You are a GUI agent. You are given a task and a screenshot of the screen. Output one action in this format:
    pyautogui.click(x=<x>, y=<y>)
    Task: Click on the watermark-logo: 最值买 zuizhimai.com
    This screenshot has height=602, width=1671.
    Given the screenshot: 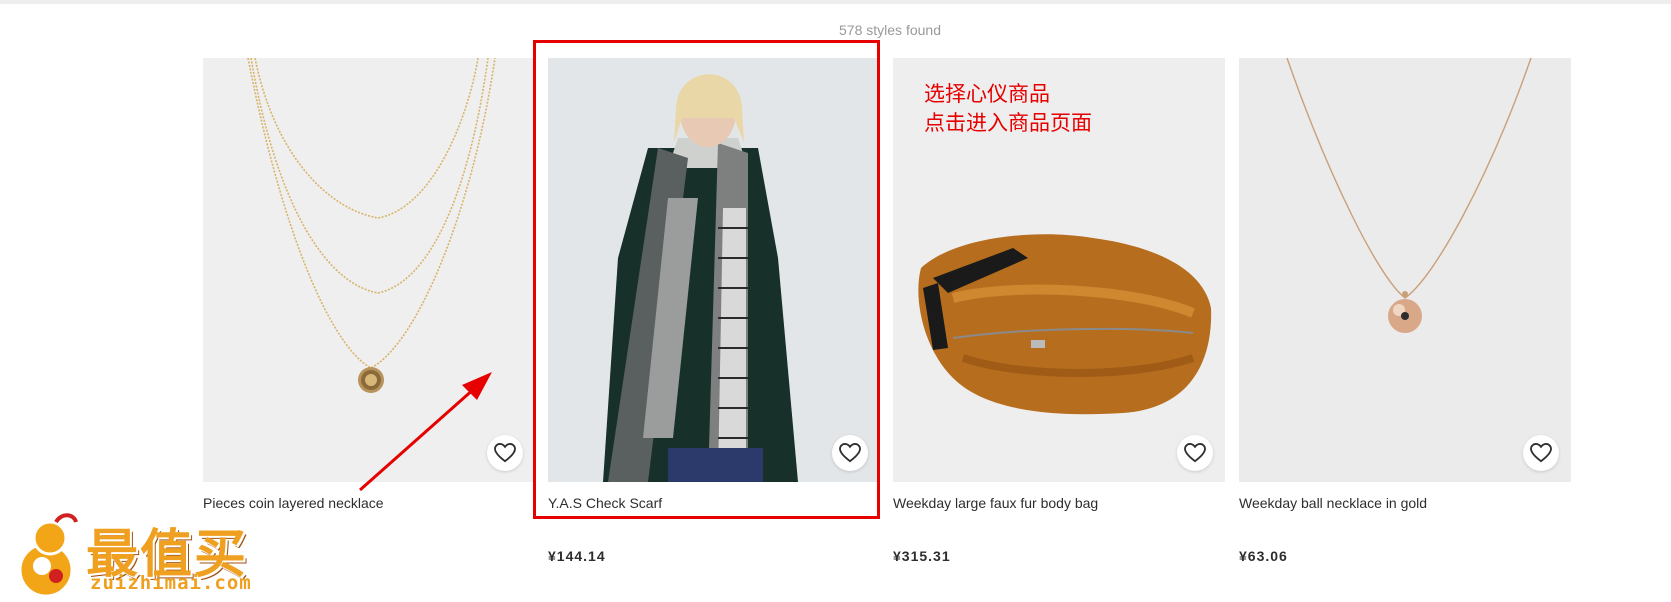 What is the action you would take?
    pyautogui.click(x=151, y=553)
    